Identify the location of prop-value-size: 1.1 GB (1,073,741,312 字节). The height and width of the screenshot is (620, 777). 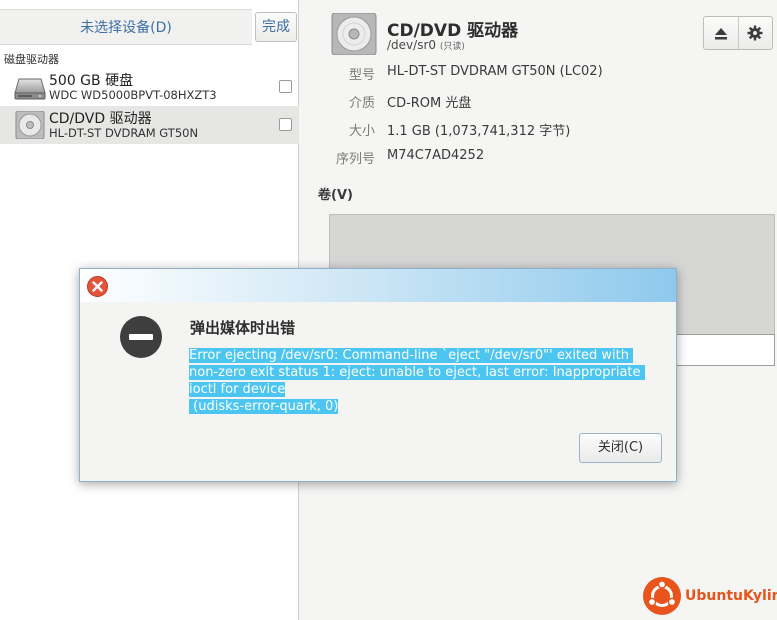
(479, 131).